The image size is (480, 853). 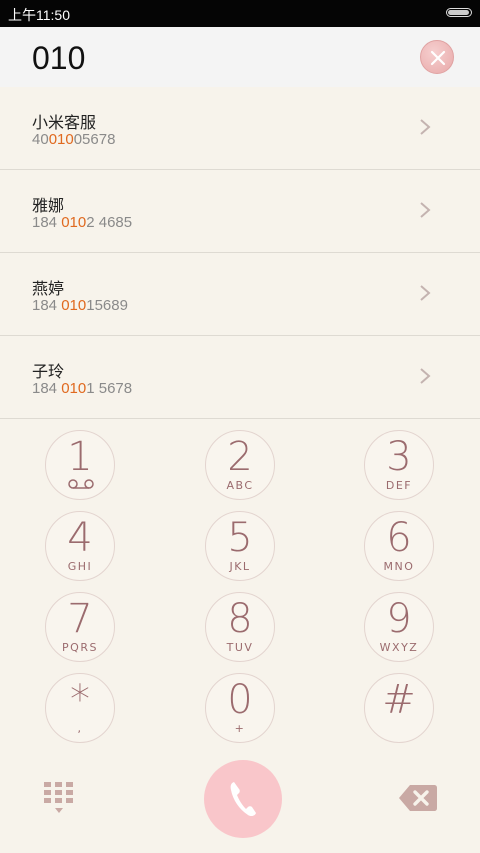 What do you see at coordinates (59, 58) in the screenshot?
I see `dialed-number: 010` at bounding box center [59, 58].